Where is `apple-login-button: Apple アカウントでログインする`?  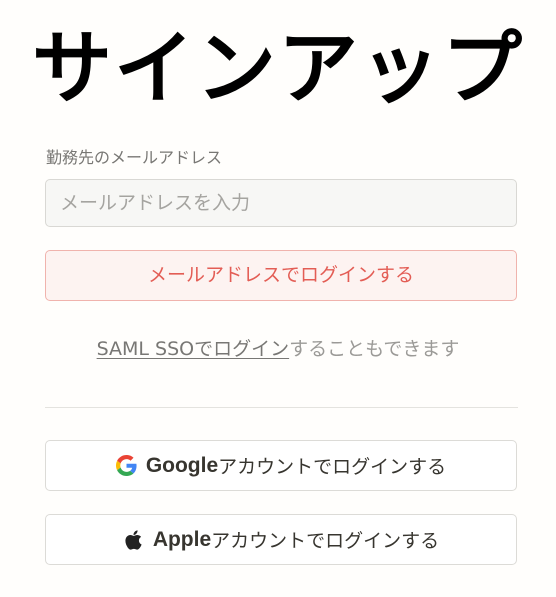 apple-login-button: Apple アカウントでログインする is located at coordinates (281, 539).